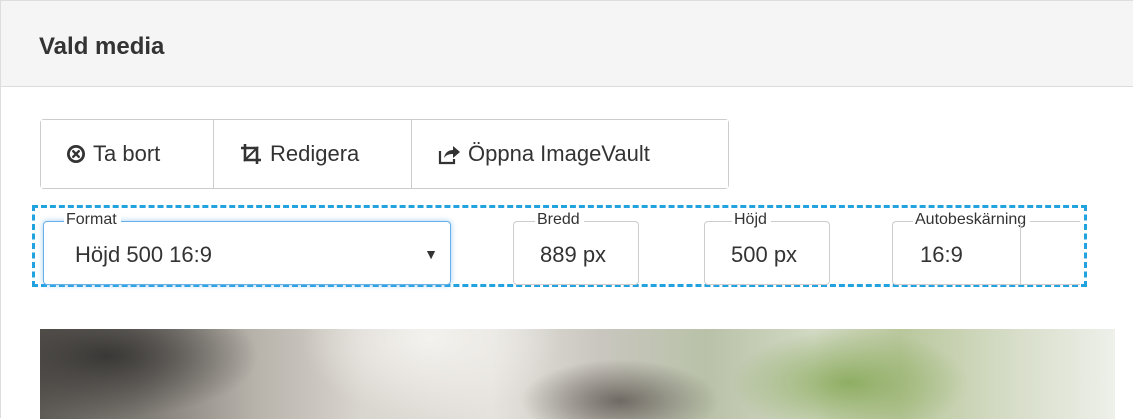  I want to click on remove-button-label: Ta bort, so click(127, 153).